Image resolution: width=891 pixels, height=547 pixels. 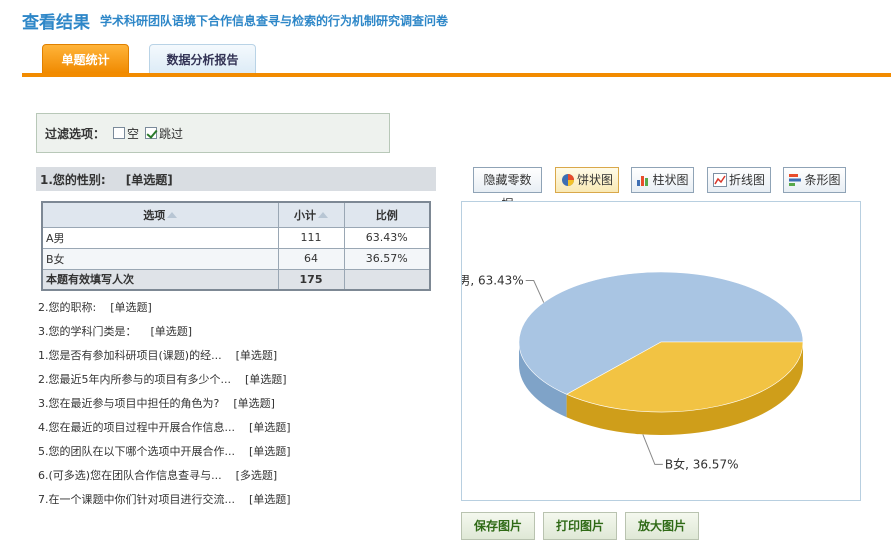 What do you see at coordinates (73, 179) in the screenshot?
I see `question-title: 1.您的性别:` at bounding box center [73, 179].